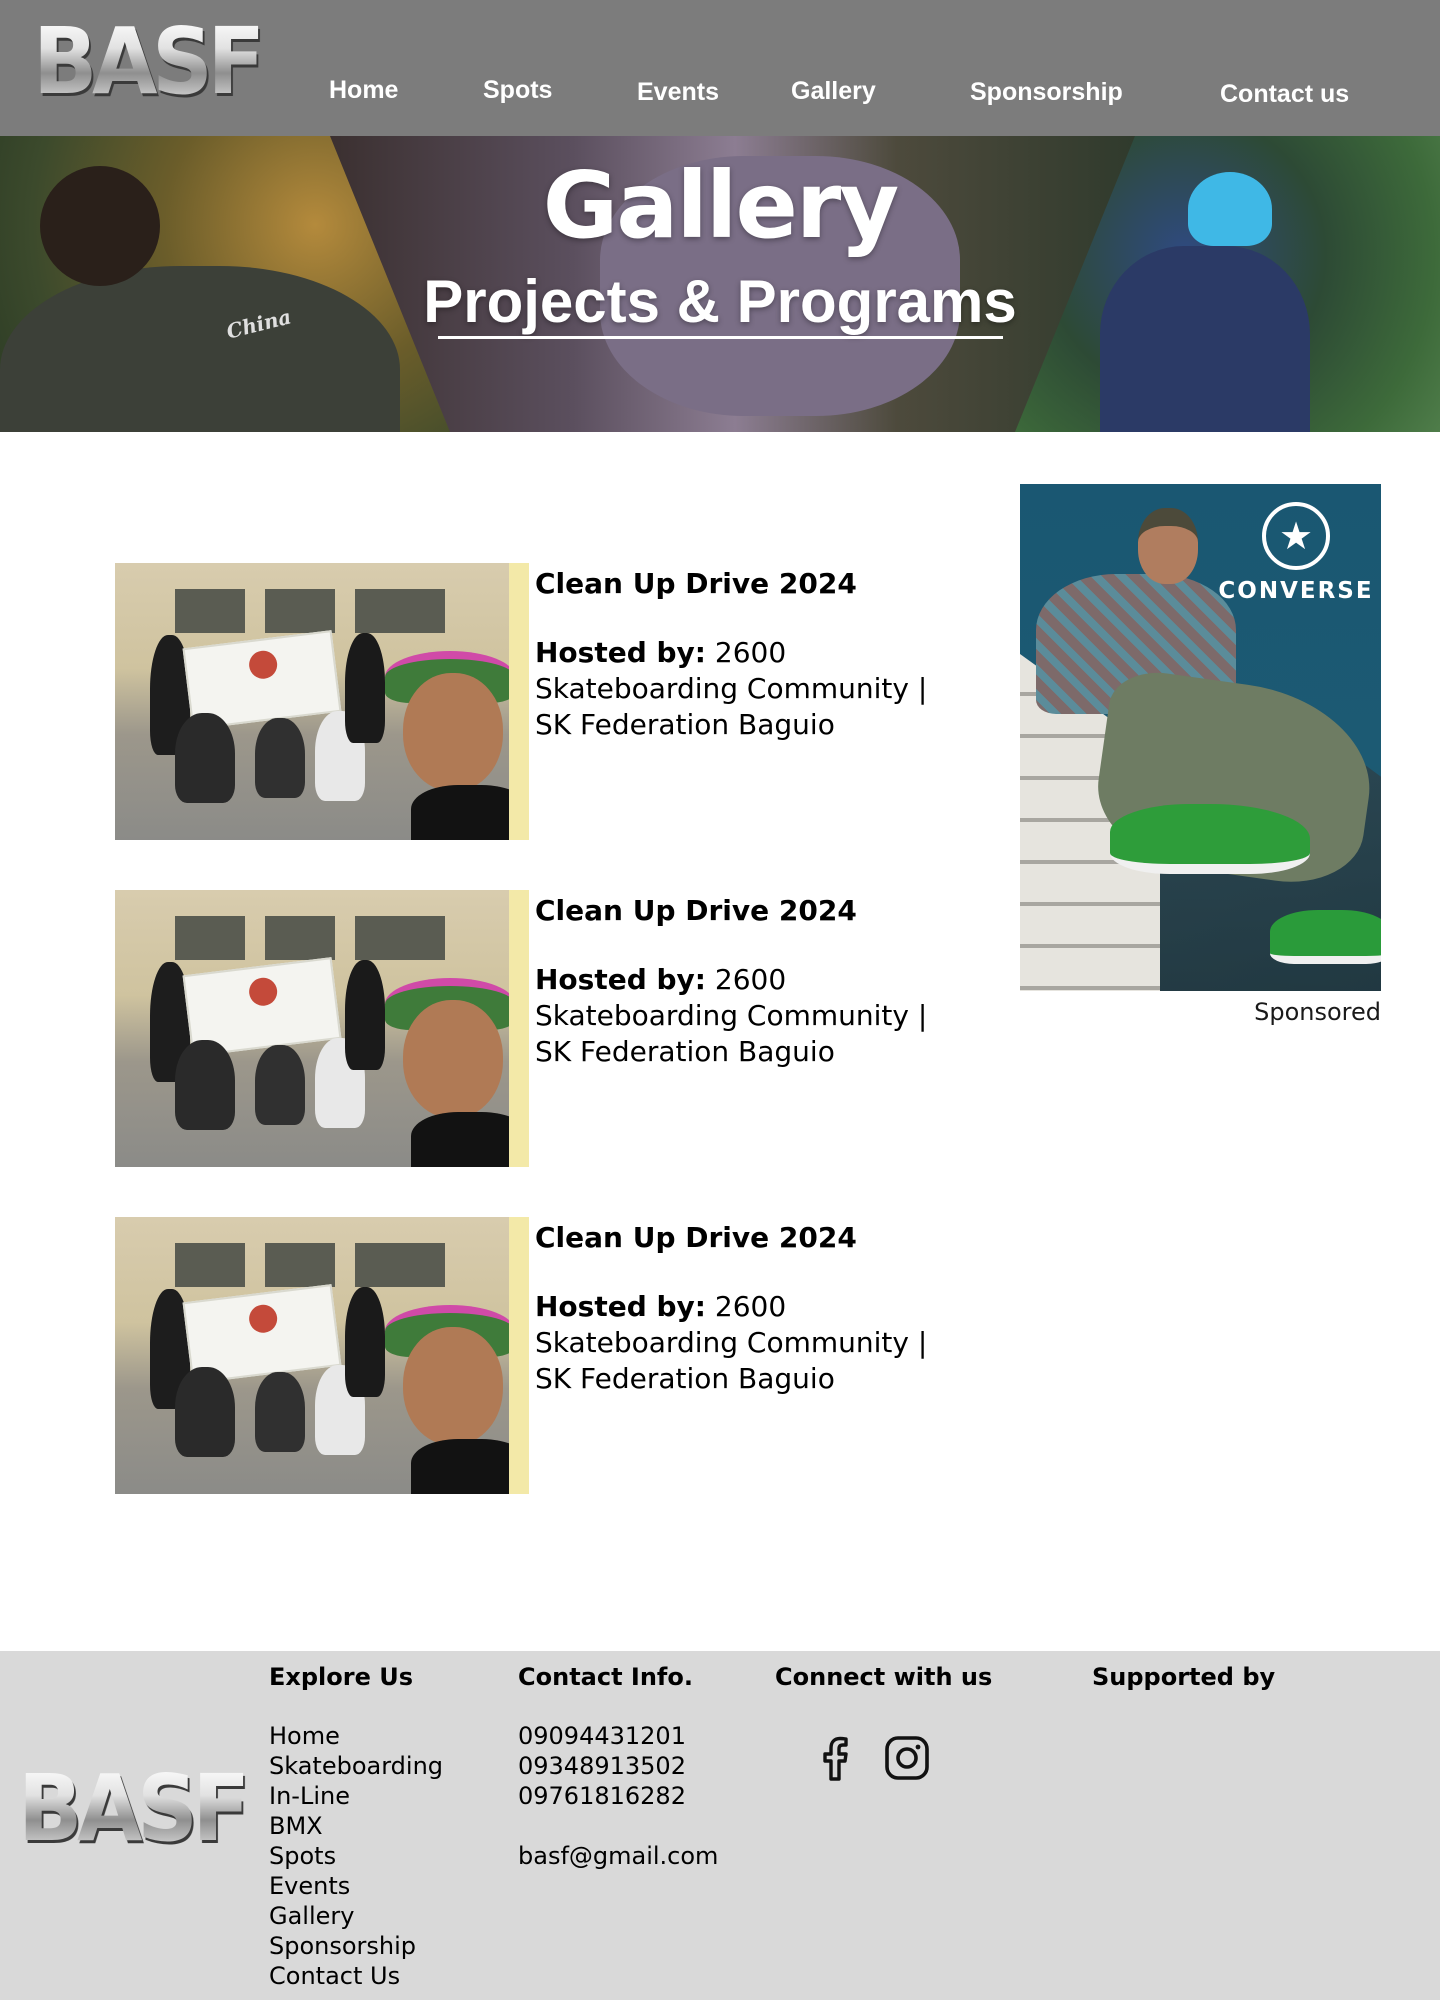 This screenshot has height=2000, width=1440. Describe the element at coordinates (605, 1677) in the screenshot. I see `footer-contact-heading: Contact Info.` at that location.